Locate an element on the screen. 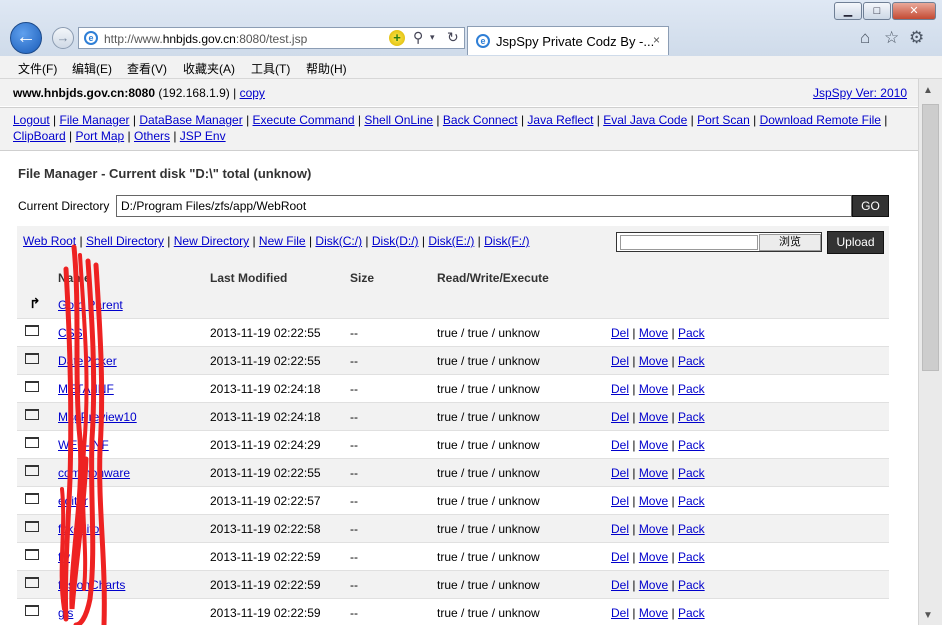  link-web-root: Web Root is located at coordinates (49, 241).